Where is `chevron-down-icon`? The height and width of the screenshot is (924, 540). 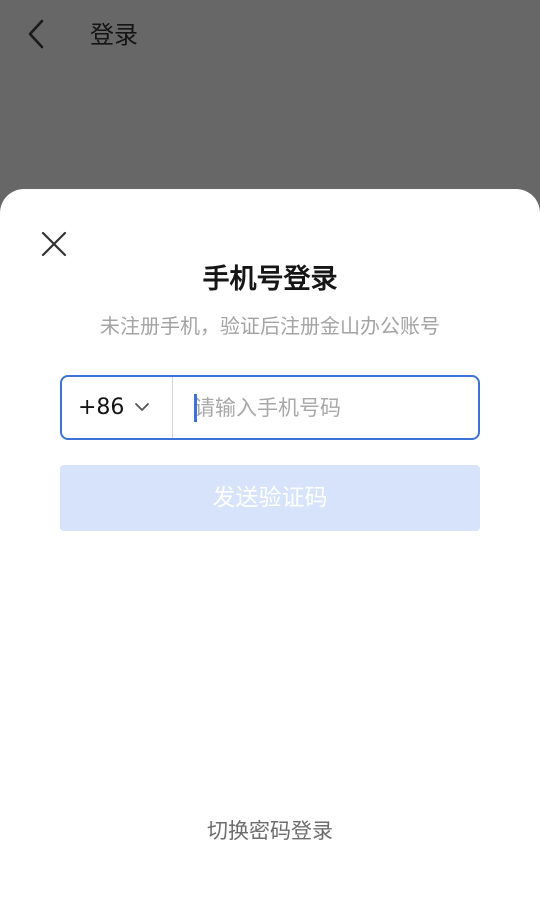 chevron-down-icon is located at coordinates (142, 407).